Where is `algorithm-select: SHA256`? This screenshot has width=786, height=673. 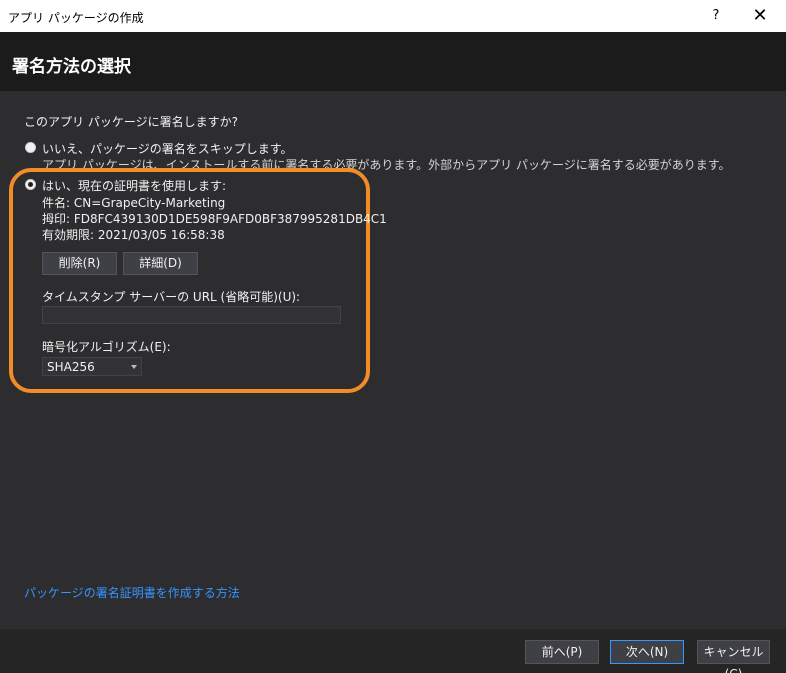
algorithm-select: SHA256 is located at coordinates (92, 366).